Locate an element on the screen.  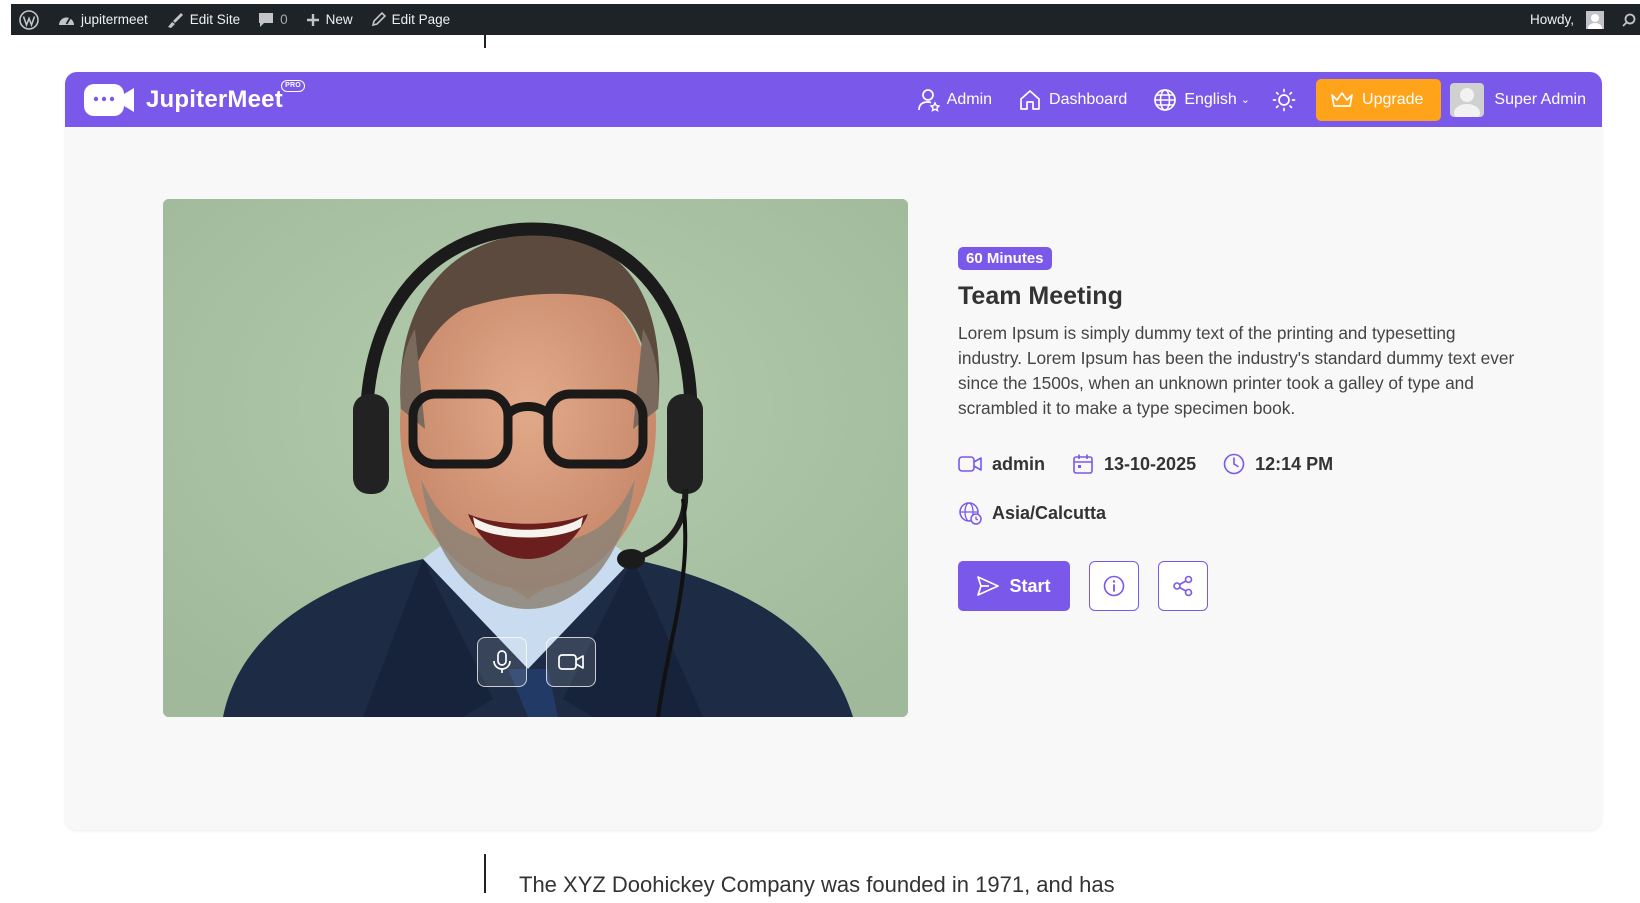
user-profile-menu: Super Admin is located at coordinates (1518, 99).